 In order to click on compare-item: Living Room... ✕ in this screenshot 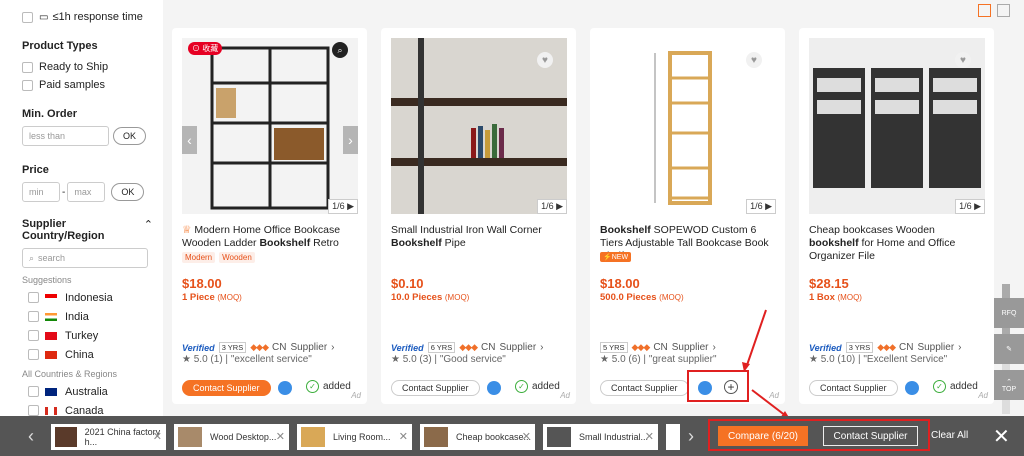, I will do `click(354, 437)`.